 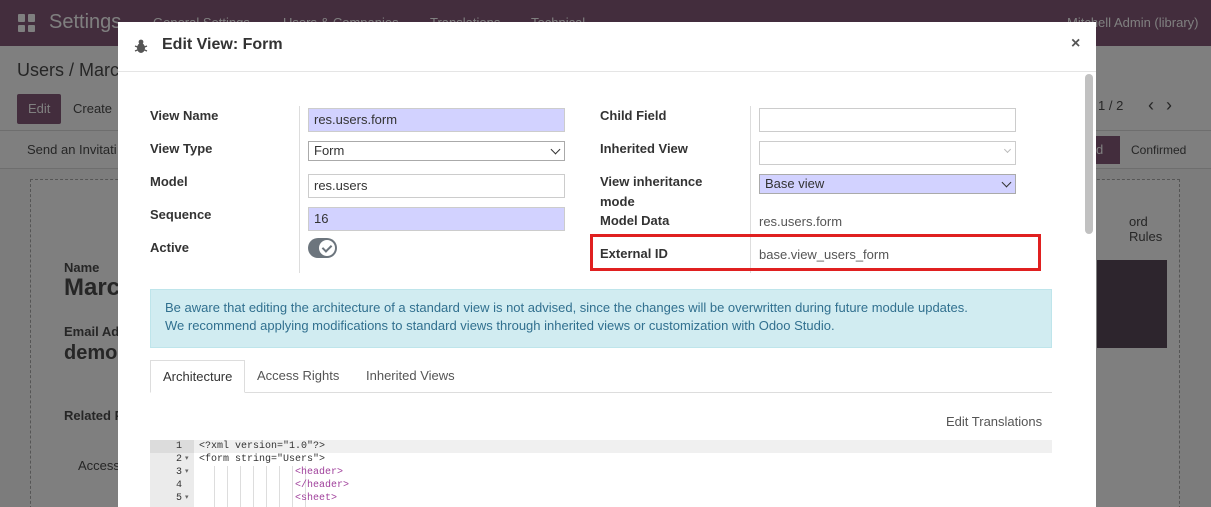 What do you see at coordinates (436, 120) in the screenshot?
I see `view-name-field: res.users.form` at bounding box center [436, 120].